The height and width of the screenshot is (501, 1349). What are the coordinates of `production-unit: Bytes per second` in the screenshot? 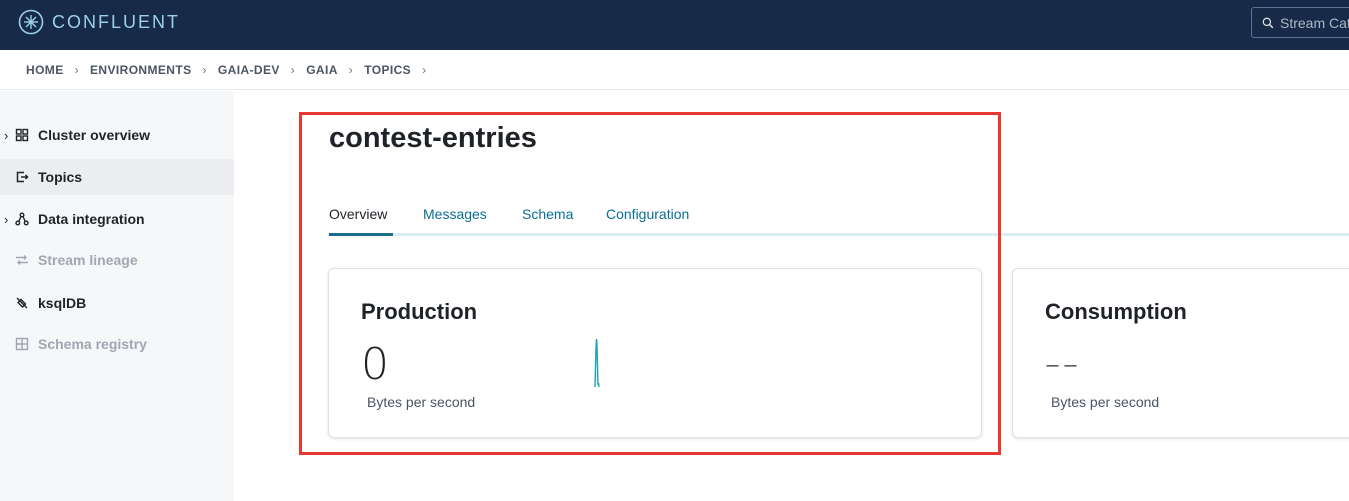 It's located at (421, 402).